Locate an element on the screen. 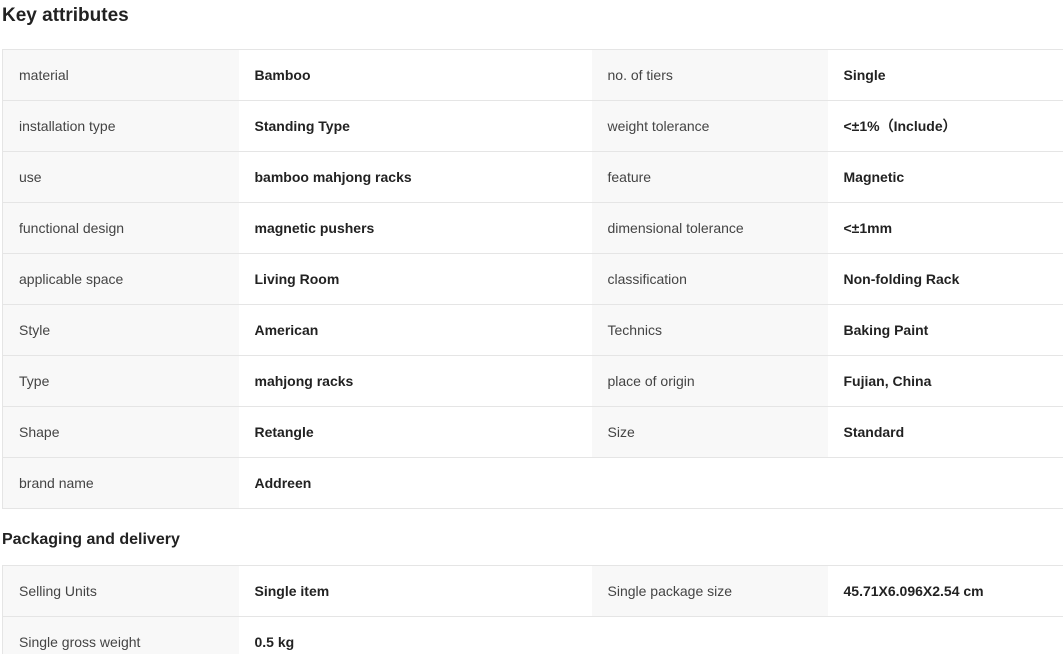  attribute-value: Baking Paint is located at coordinates (945, 330).